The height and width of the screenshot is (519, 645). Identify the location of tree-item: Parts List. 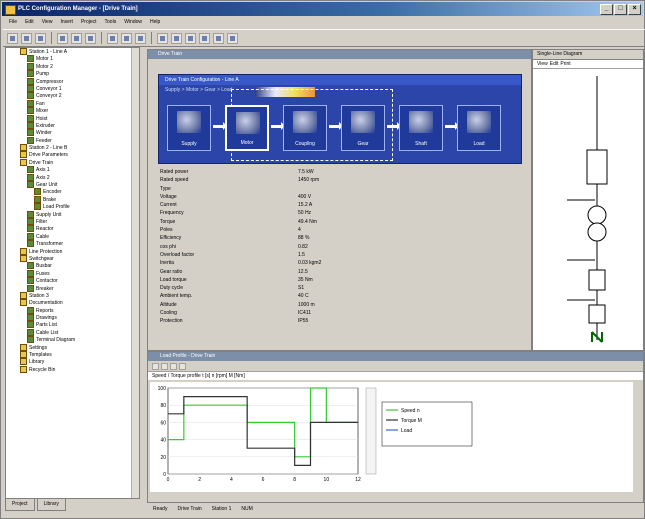
(72, 325).